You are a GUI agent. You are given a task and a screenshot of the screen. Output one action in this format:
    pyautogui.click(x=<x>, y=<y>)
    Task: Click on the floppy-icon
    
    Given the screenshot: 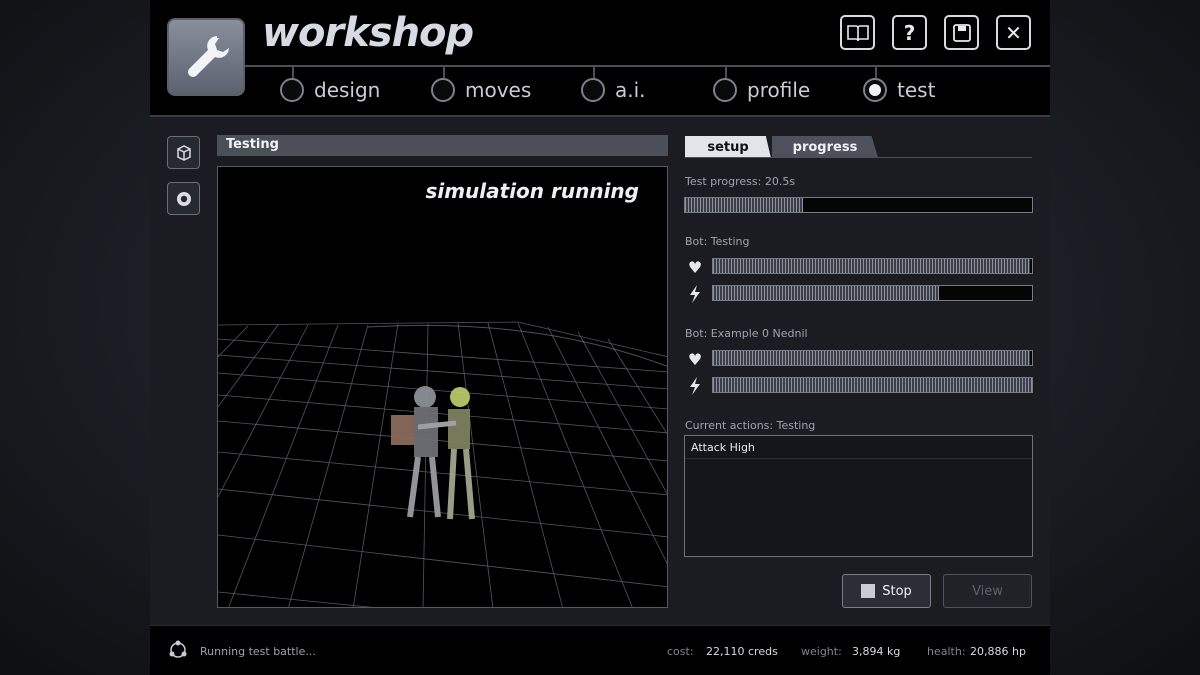 What is the action you would take?
    pyautogui.click(x=961, y=32)
    